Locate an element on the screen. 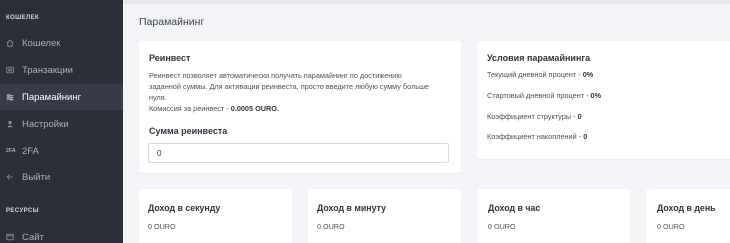  reinvest-amount-input: 0 is located at coordinates (298, 153).